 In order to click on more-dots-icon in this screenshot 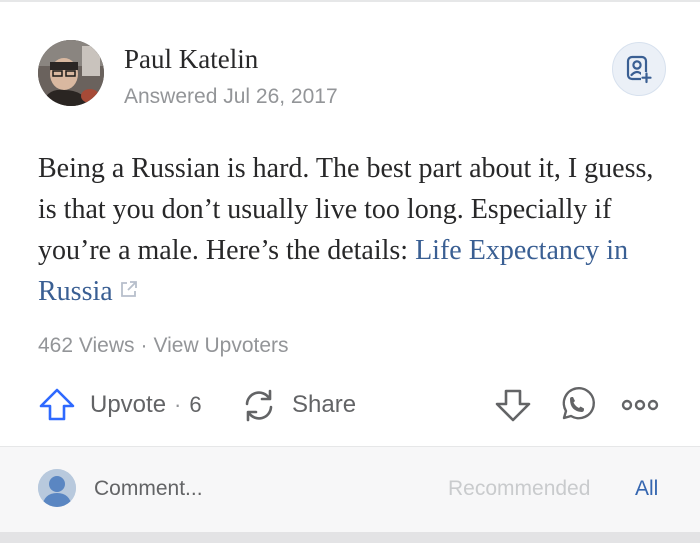, I will do `click(640, 405)`.